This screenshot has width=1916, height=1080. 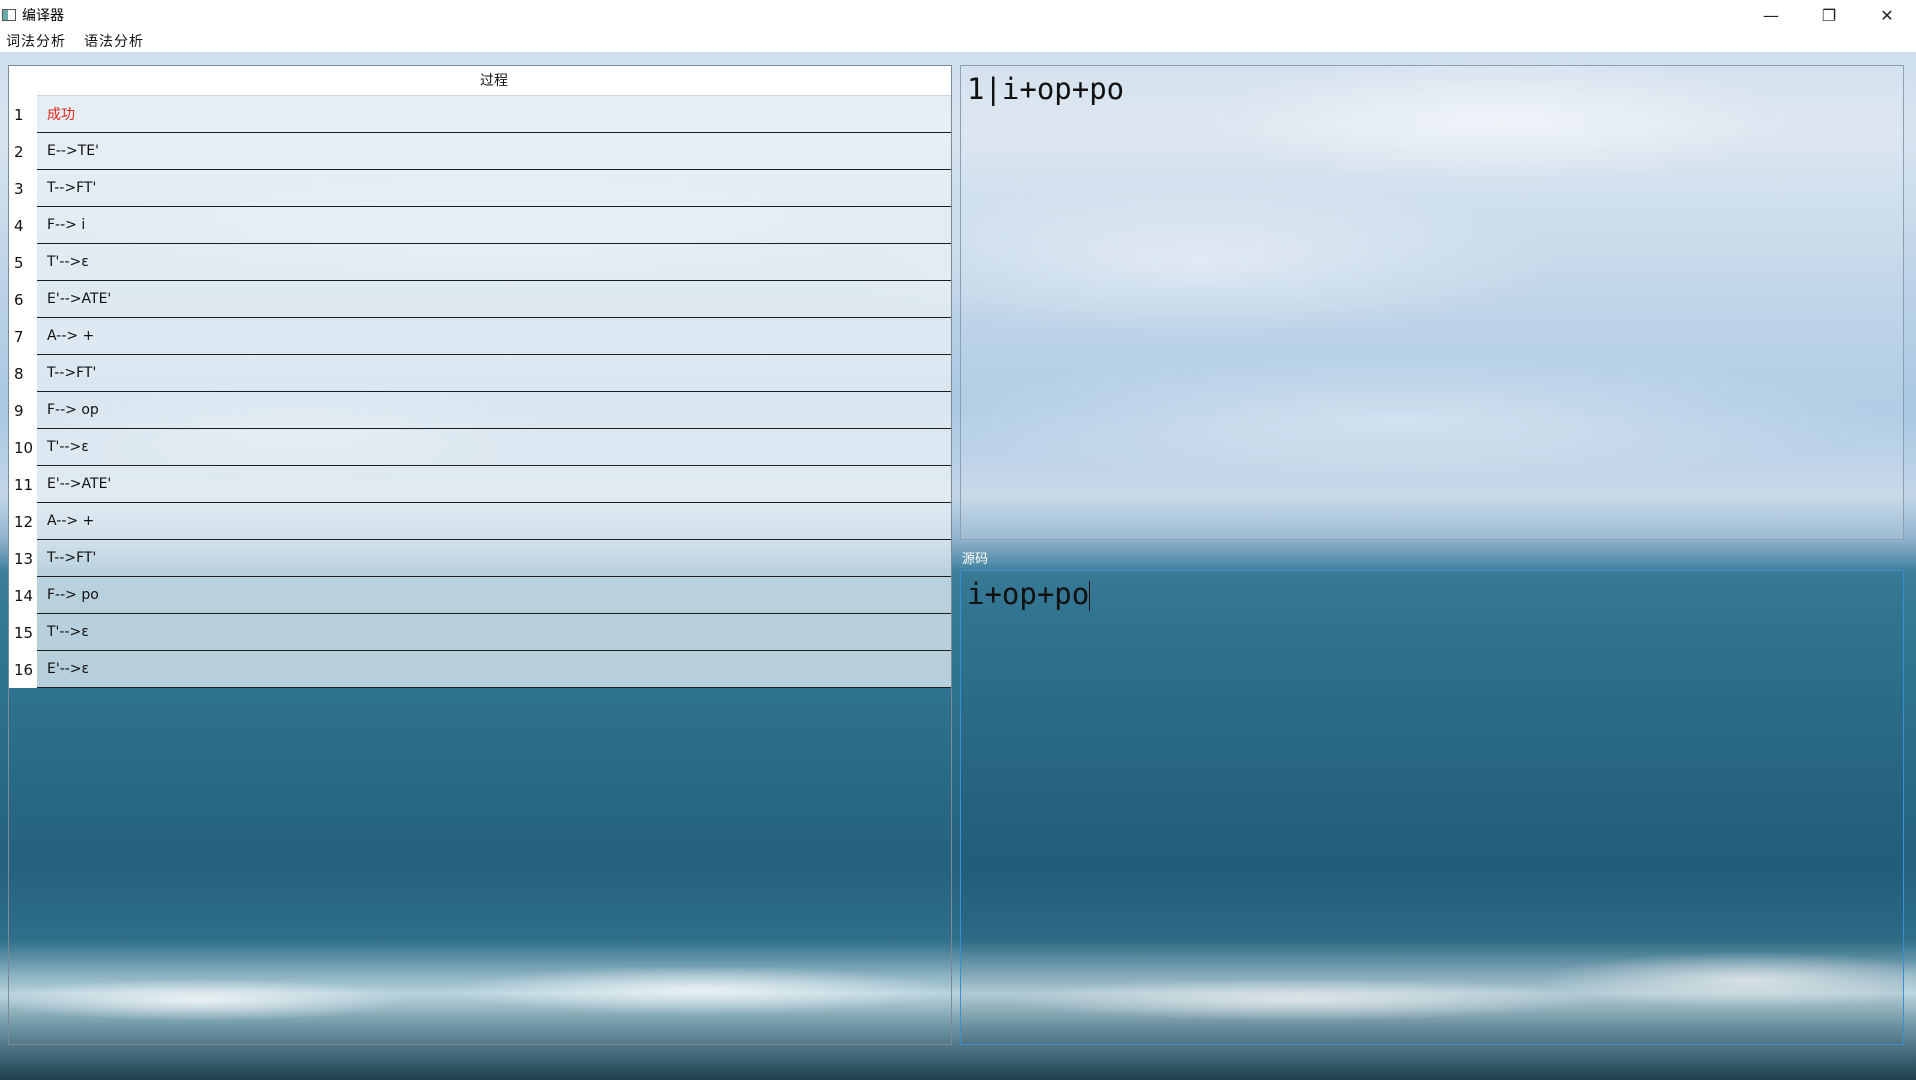 I want to click on table-column-header: 过程, so click(x=494, y=81).